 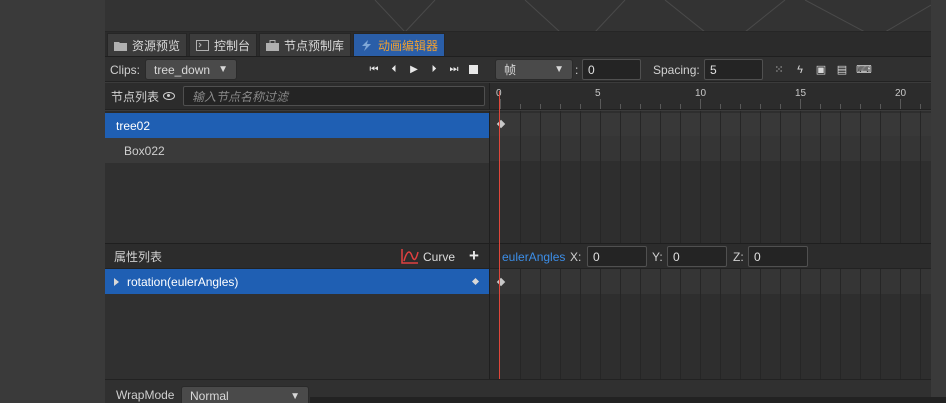 I want to click on node-list-title: 节点列表, so click(x=135, y=96).